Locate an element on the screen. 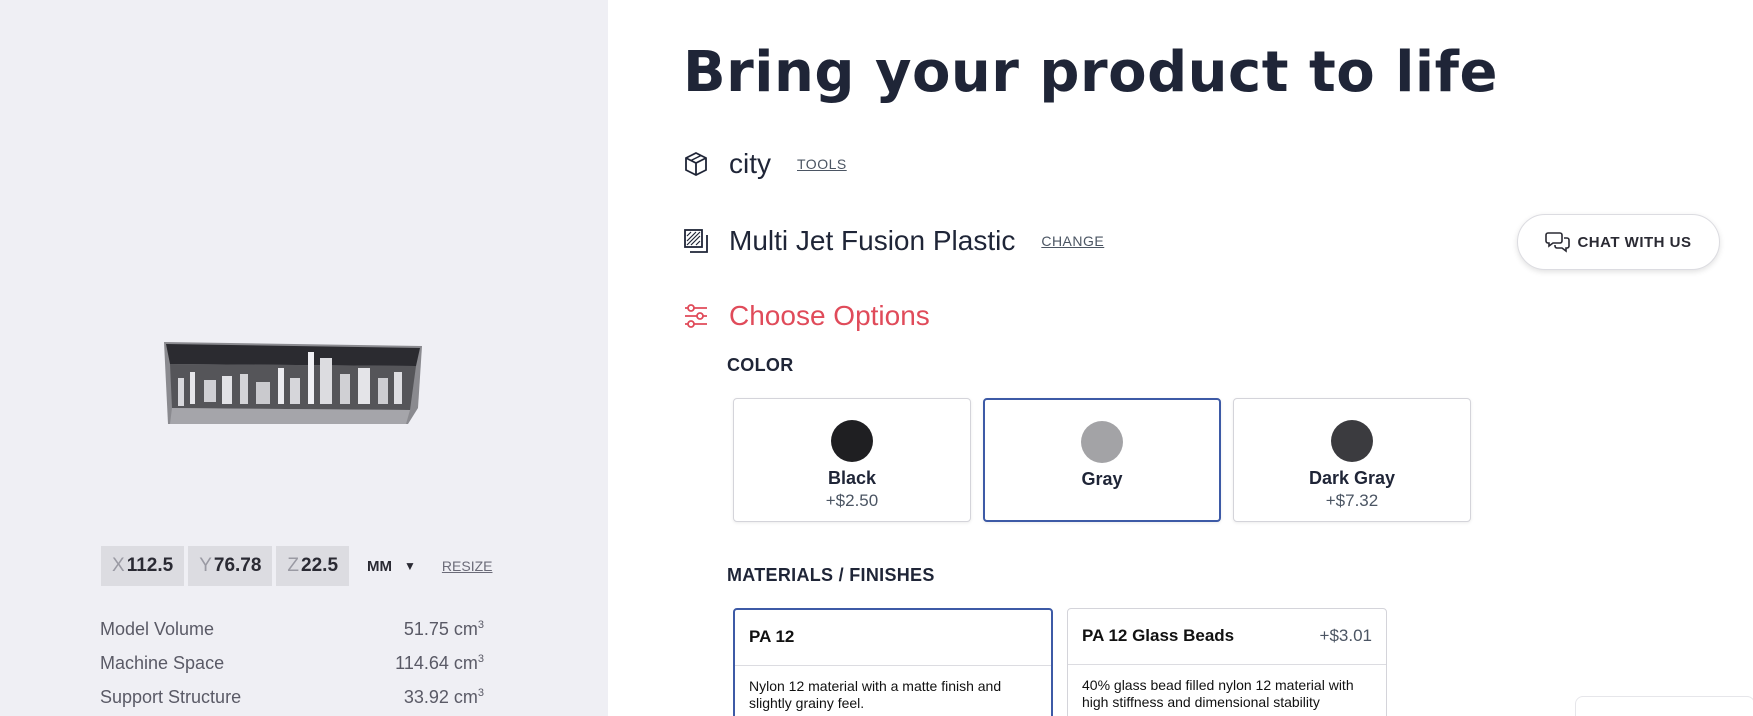  stat-row: Machine Space 114.64 cm3 is located at coordinates (292, 663).